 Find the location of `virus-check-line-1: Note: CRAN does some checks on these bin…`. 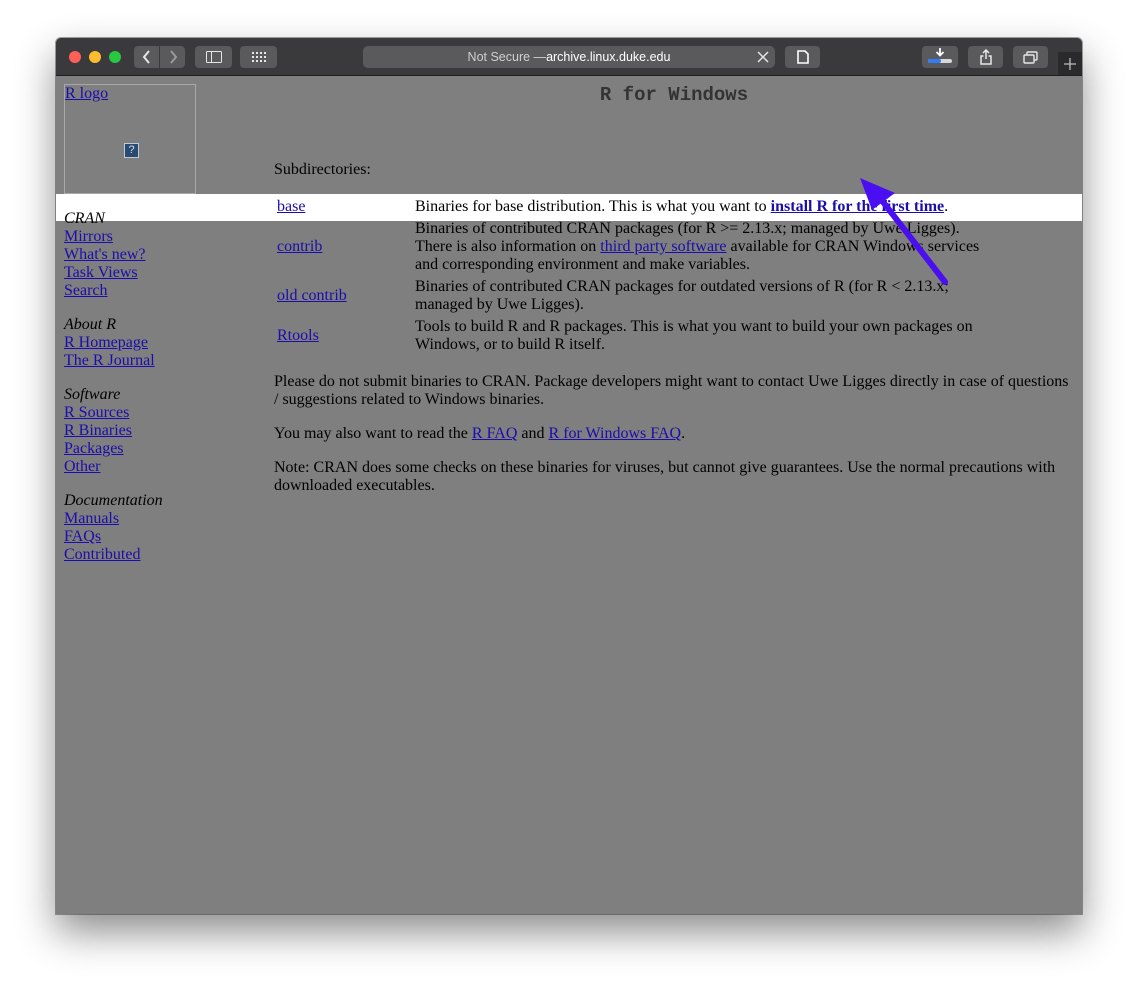

virus-check-line-1: Note: CRAN does some checks on these bin… is located at coordinates (665, 467).